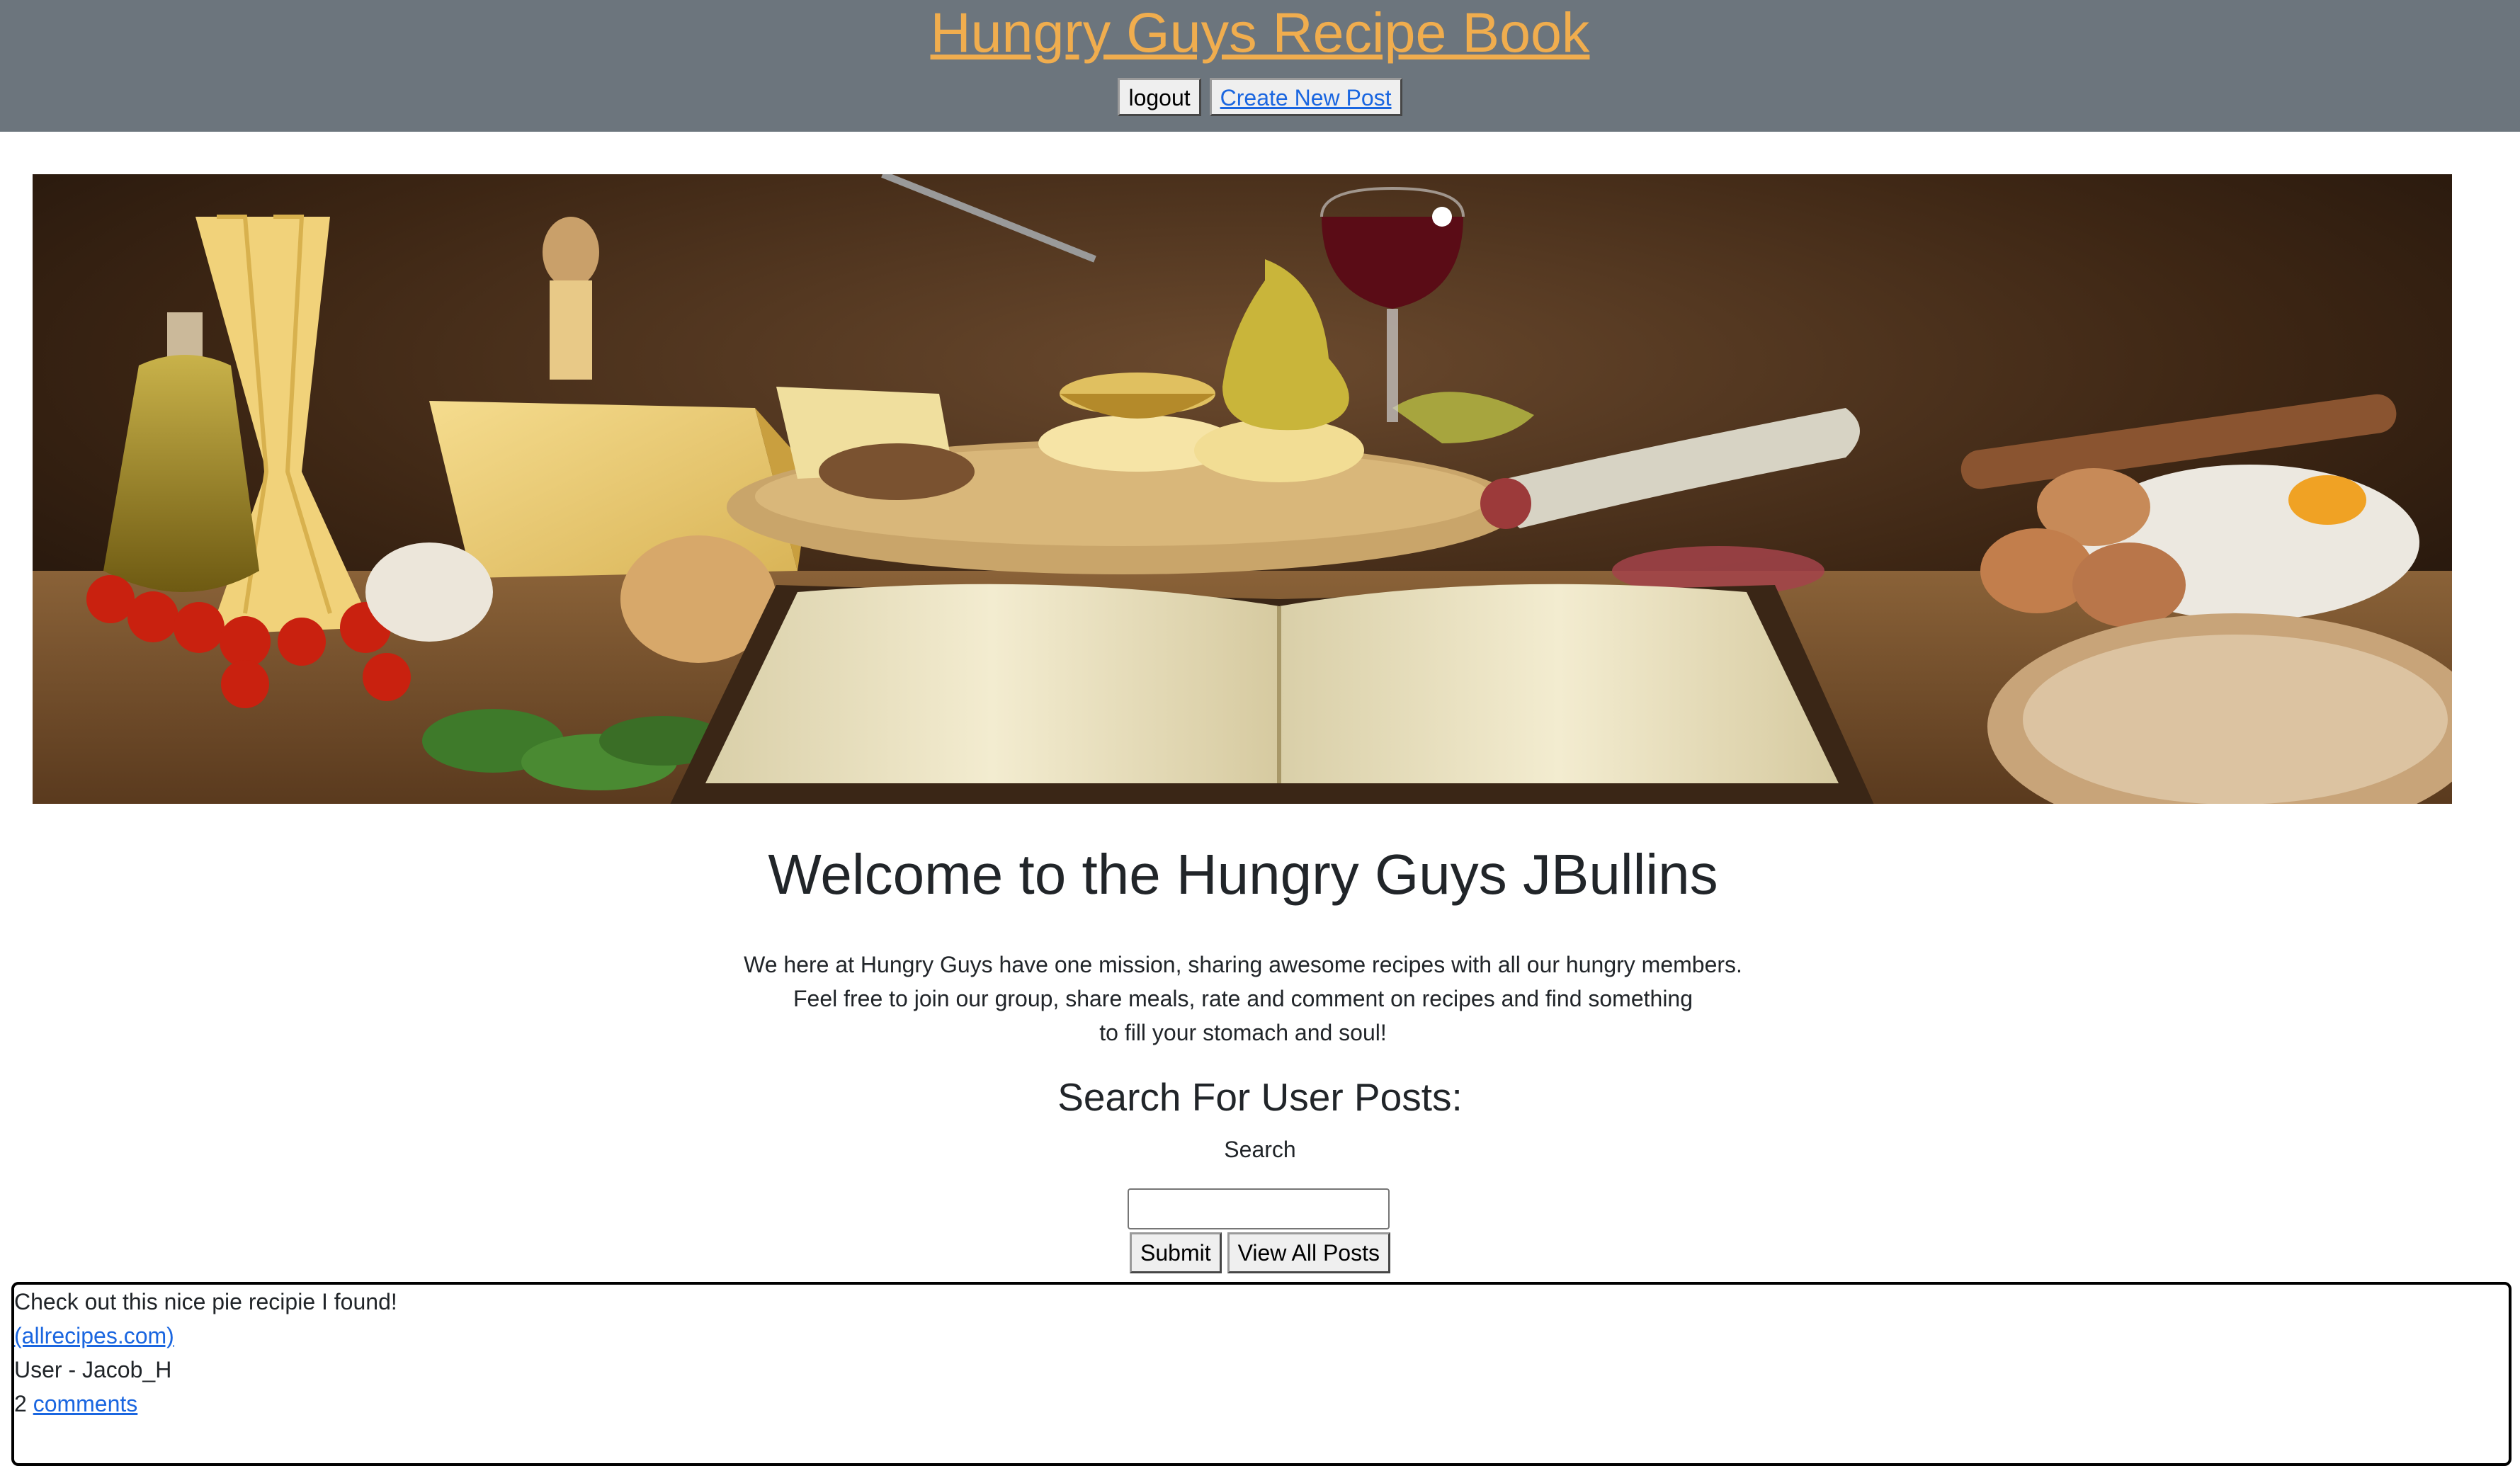  Describe the element at coordinates (1260, 1097) in the screenshot. I see `search-heading: Search For User Posts:` at that location.